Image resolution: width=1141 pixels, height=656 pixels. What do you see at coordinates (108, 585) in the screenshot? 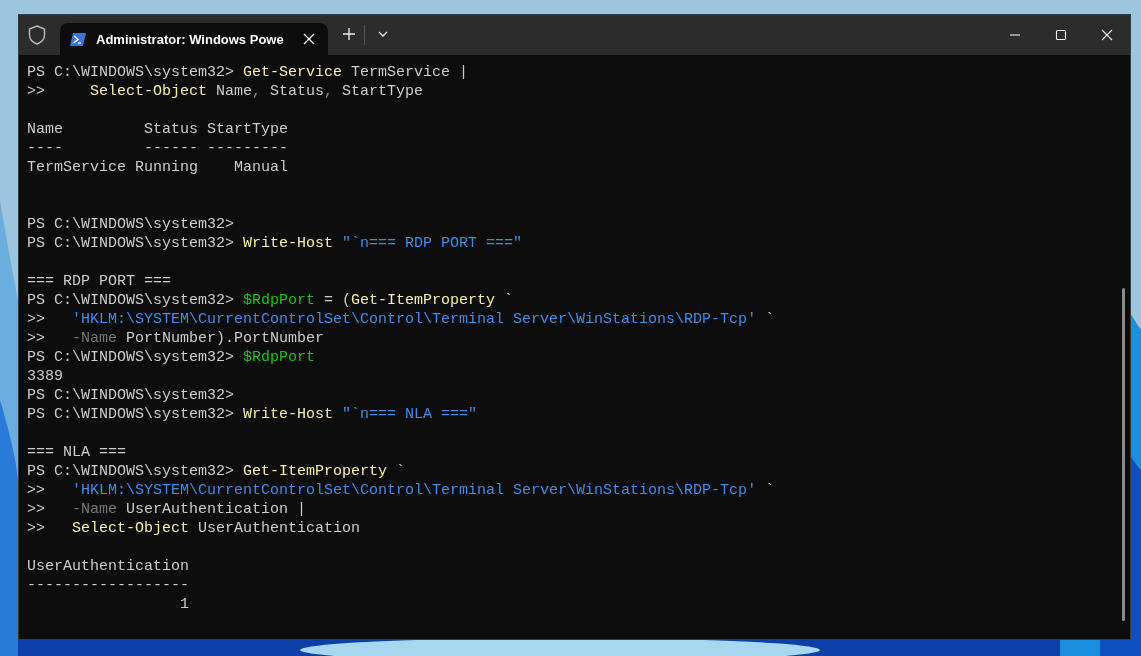
I see `terminal-line: ------------------` at bounding box center [108, 585].